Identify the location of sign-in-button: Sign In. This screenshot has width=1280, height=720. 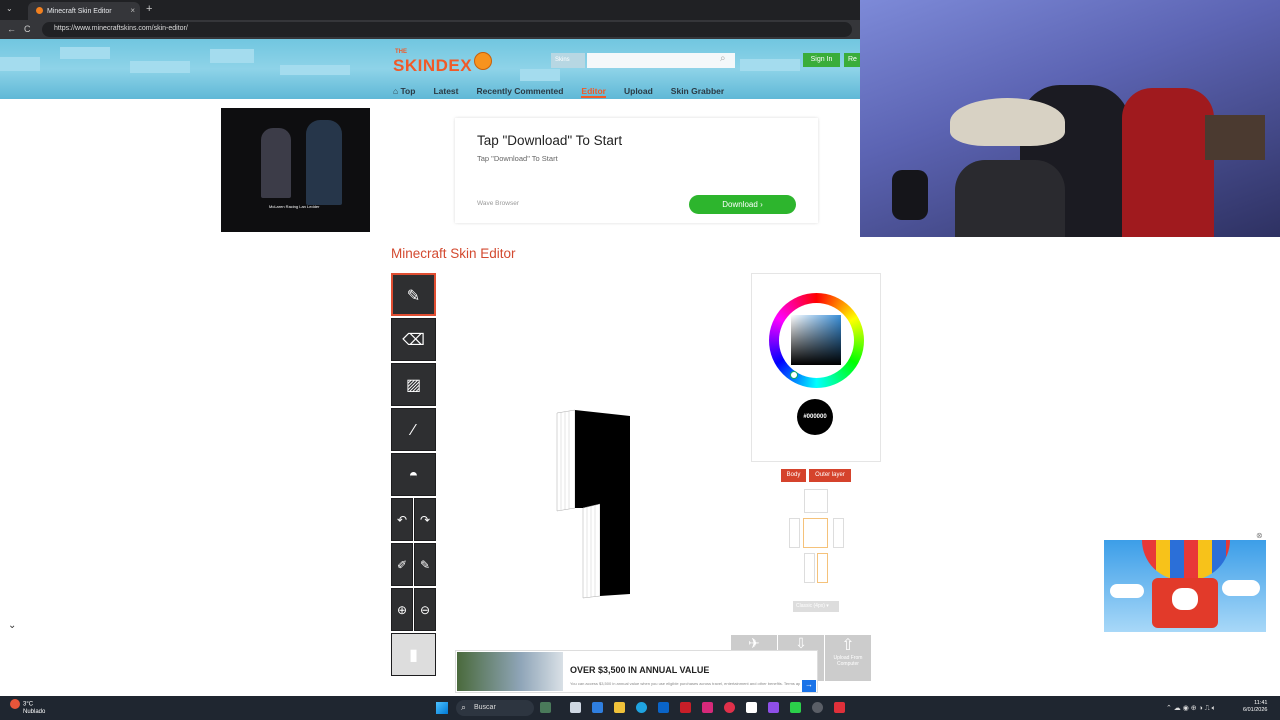
(821, 60).